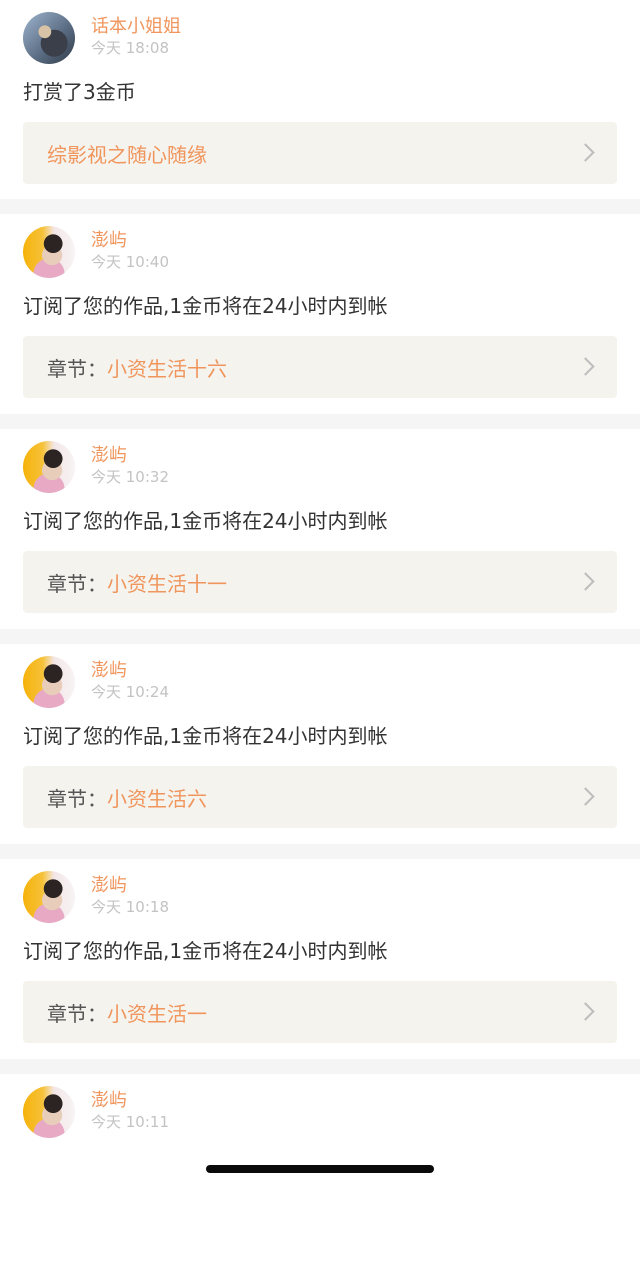 The image size is (640, 1274). I want to click on timestamp: 今天 10:32, so click(130, 477).